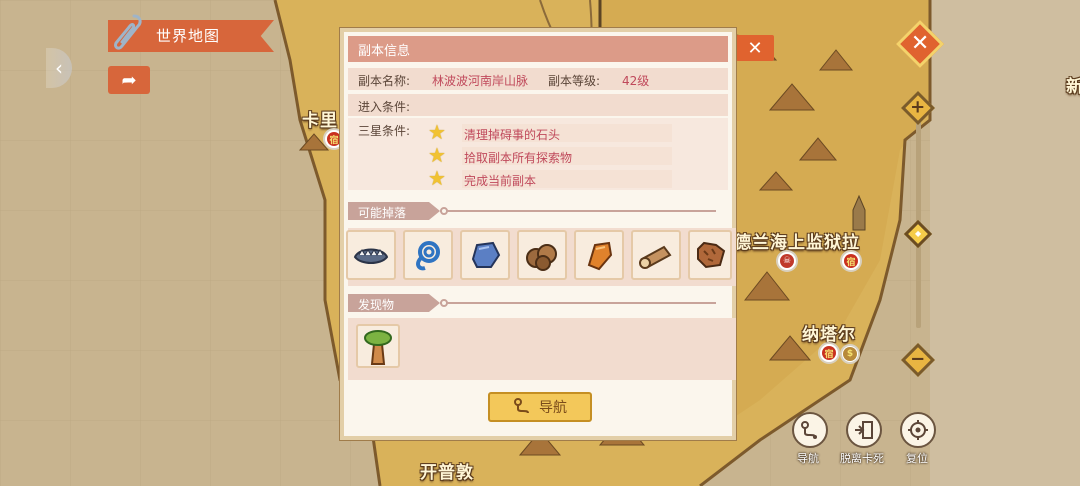  I want to click on reset-position-button, so click(918, 430).